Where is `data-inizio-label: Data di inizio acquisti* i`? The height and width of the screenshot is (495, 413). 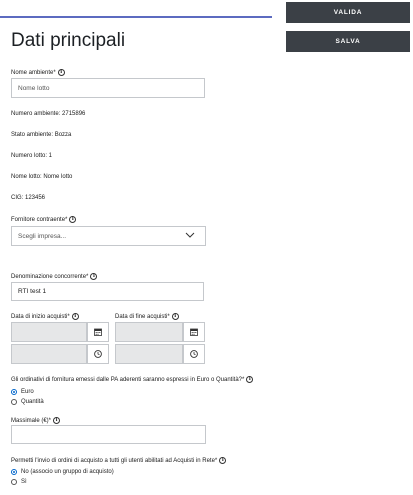
data-inizio-label: Data di inizio acquisti* i is located at coordinates (45, 316).